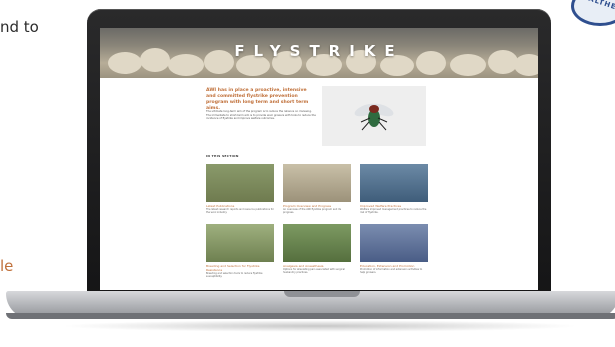 Image resolution: width=615 pixels, height=347 pixels. Describe the element at coordinates (320, 326) in the screenshot. I see `laptop-shadow` at that location.